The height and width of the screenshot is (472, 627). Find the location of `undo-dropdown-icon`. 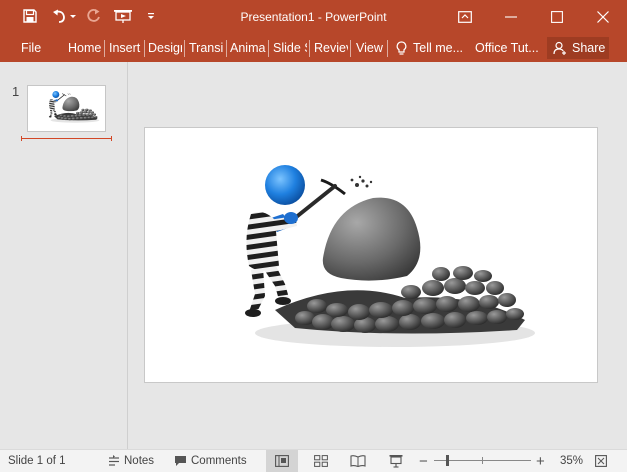

undo-dropdown-icon is located at coordinates (73, 16).